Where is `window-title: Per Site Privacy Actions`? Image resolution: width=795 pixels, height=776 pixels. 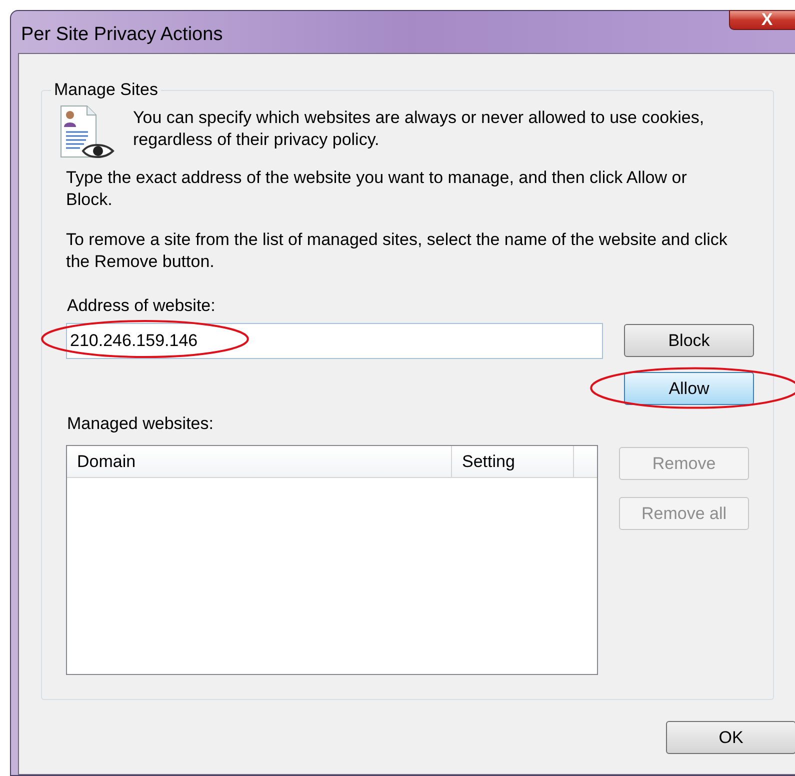 window-title: Per Site Privacy Actions is located at coordinates (122, 35).